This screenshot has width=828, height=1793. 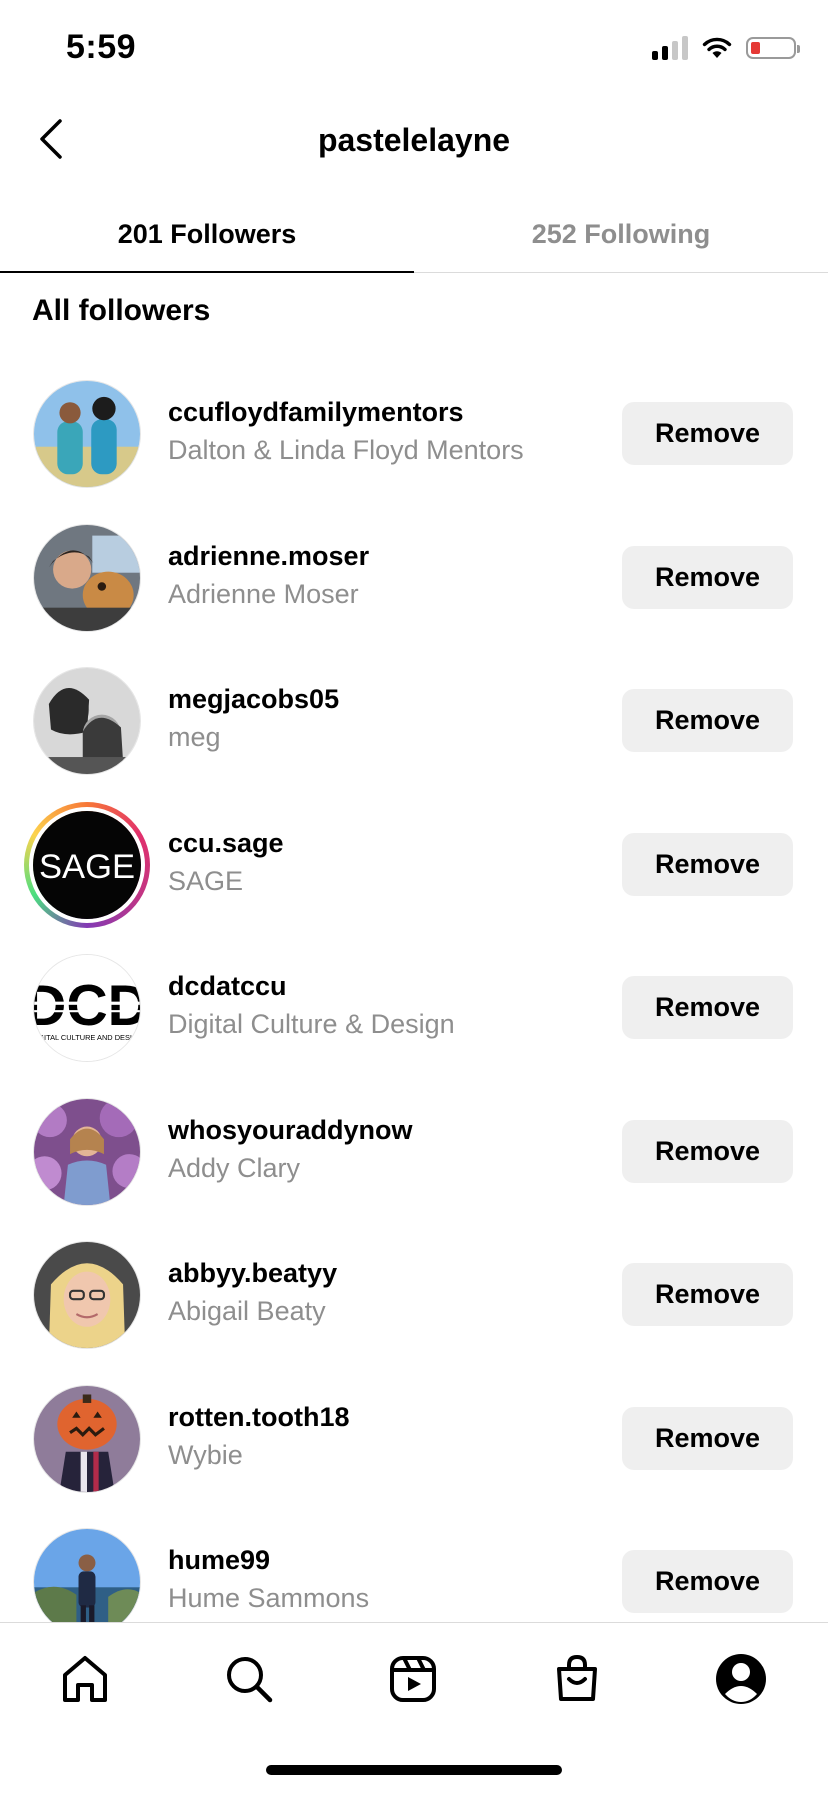 I want to click on avatar: DCD DIGITAL CULTURE AND DESIGN, so click(x=87, y=1008).